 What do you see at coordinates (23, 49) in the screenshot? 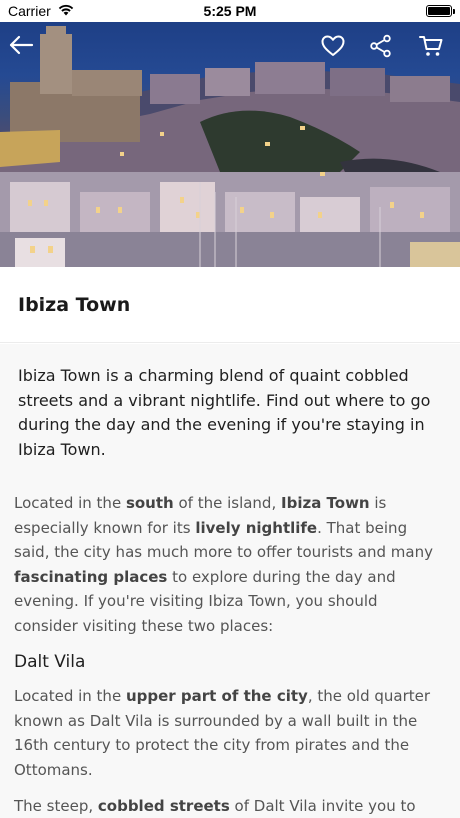
I see `back-button` at bounding box center [23, 49].